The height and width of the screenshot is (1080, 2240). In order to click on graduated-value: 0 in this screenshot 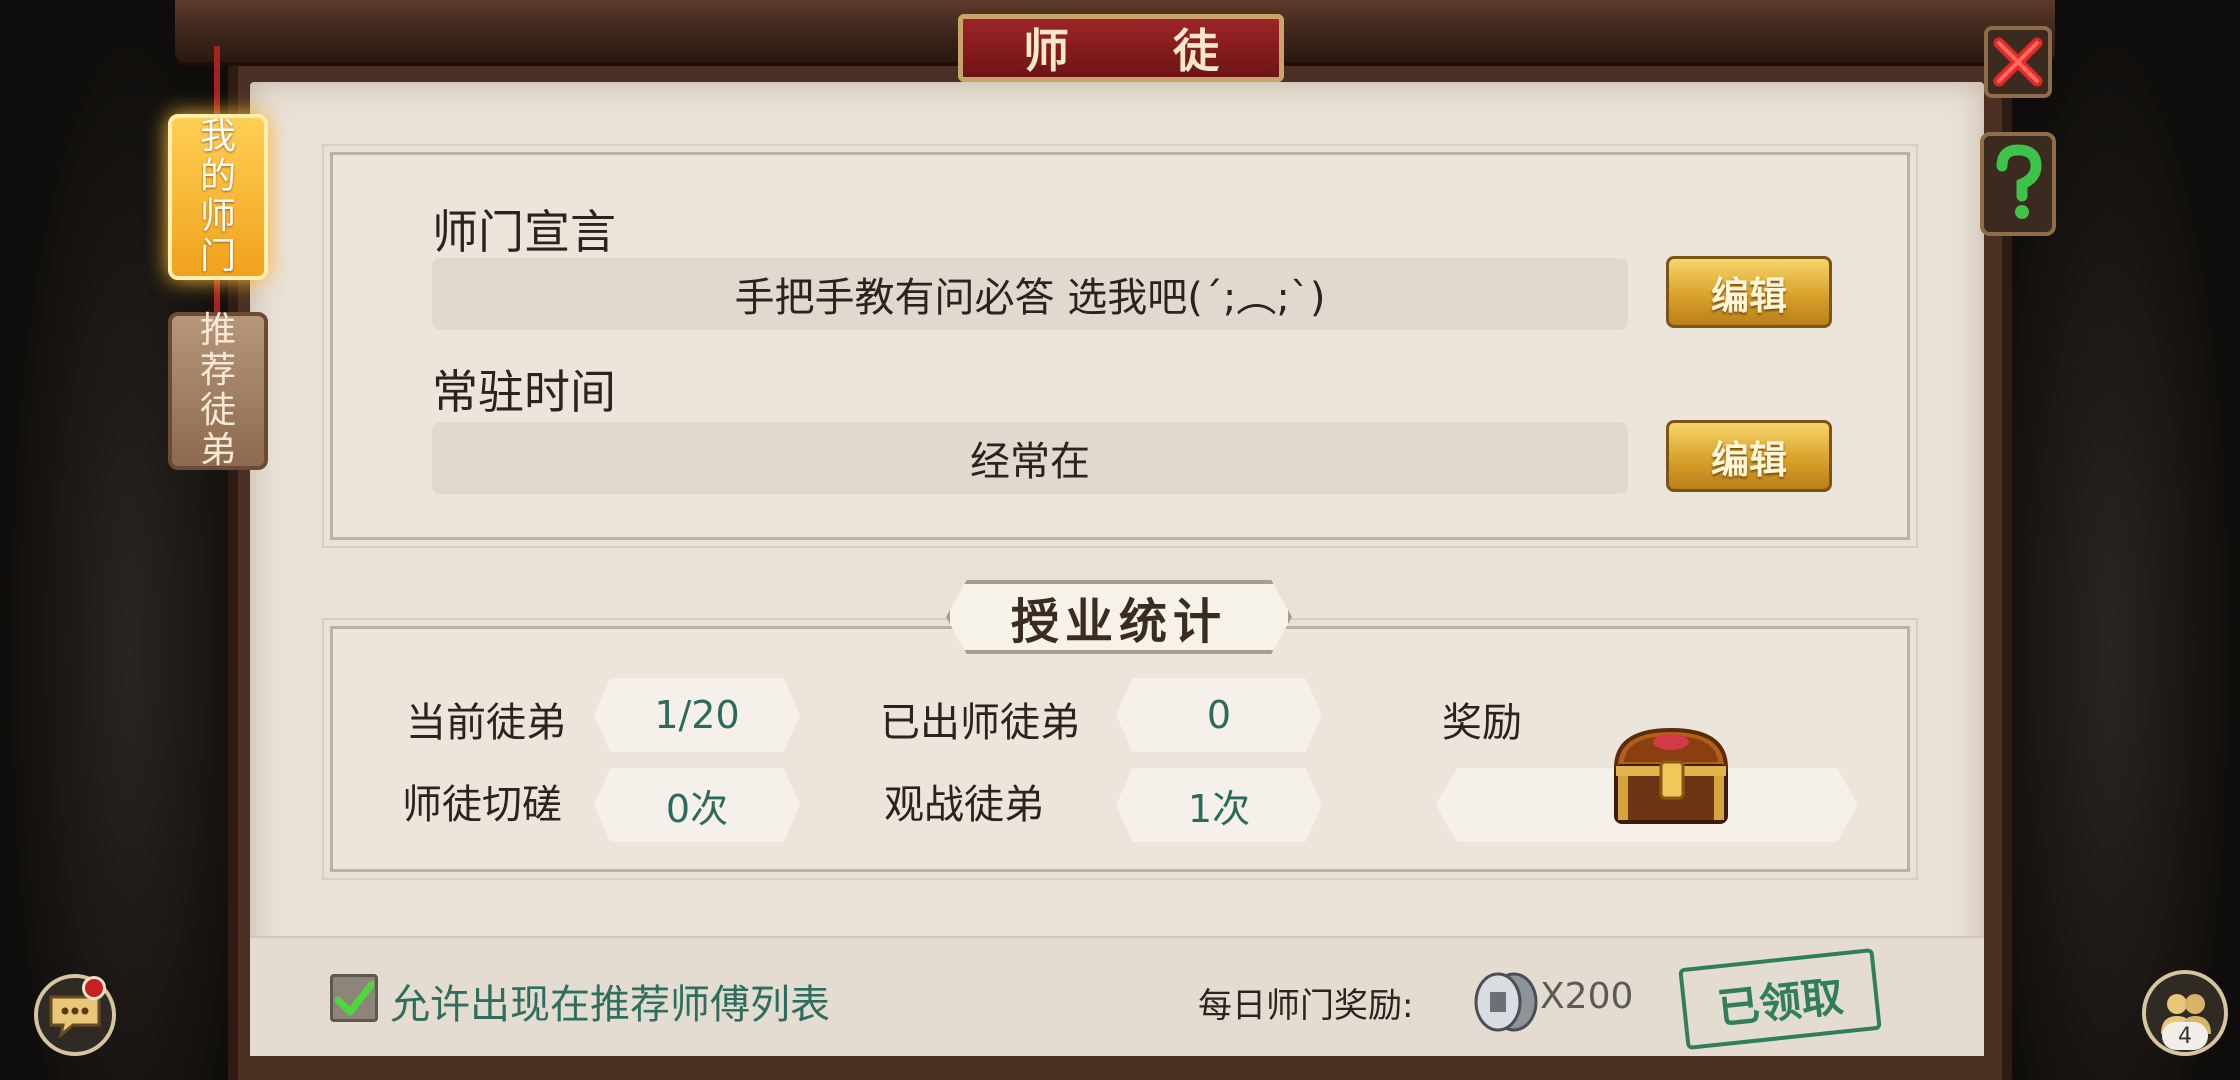, I will do `click(1219, 715)`.